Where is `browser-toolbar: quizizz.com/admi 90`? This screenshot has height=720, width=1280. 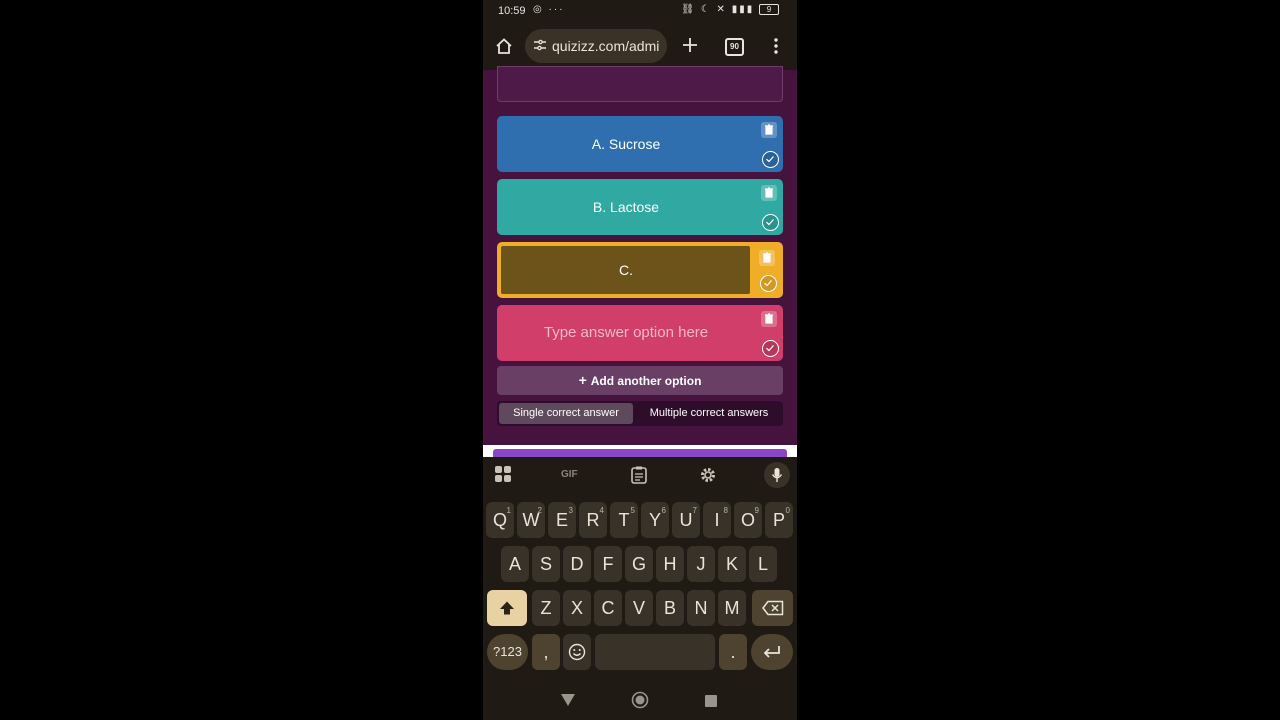
browser-toolbar: quizizz.com/admi 90 is located at coordinates (640, 47).